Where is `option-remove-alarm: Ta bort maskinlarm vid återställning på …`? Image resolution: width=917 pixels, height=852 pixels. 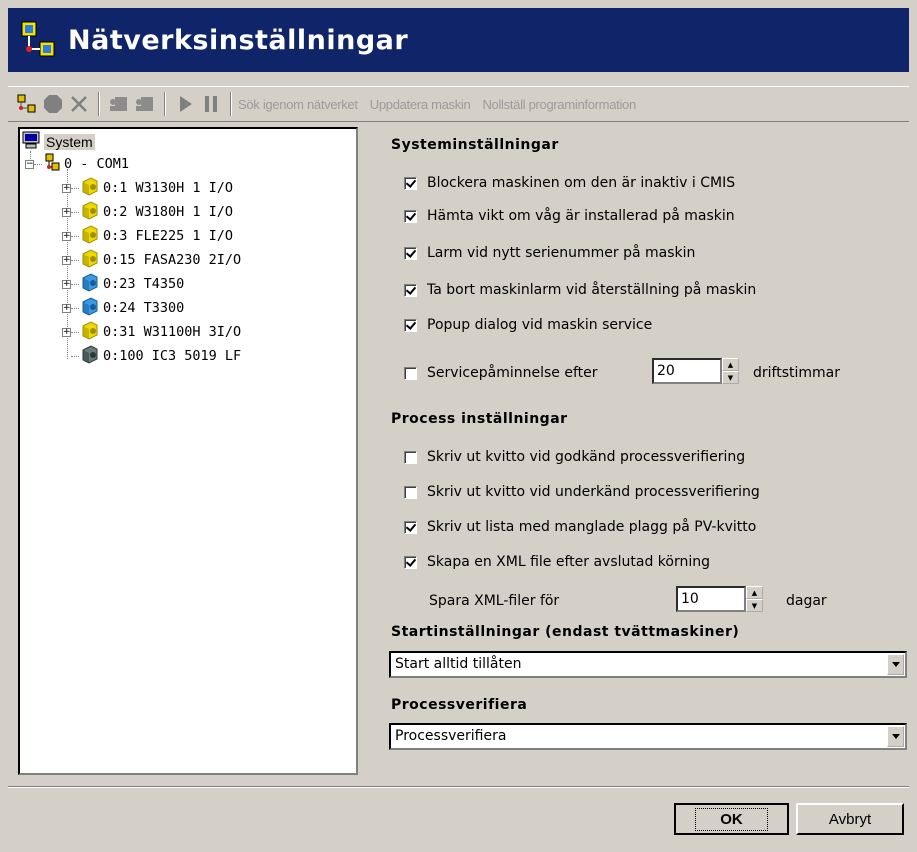
option-remove-alarm: Ta bort maskinlarm vid återställning på … is located at coordinates (580, 290).